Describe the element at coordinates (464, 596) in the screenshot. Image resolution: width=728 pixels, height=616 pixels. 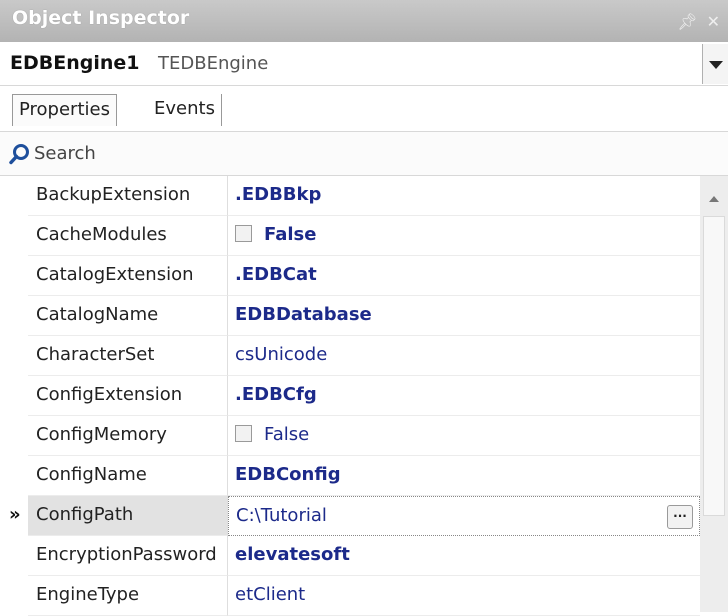
I see `property-value: etClient` at that location.